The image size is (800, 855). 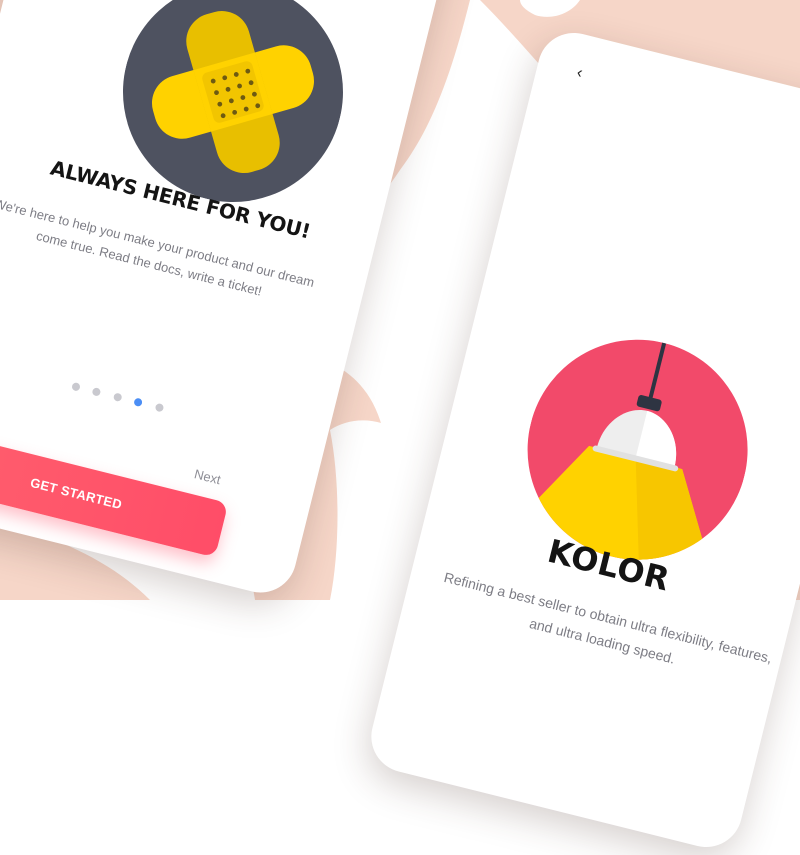 What do you see at coordinates (130, 397) in the screenshot?
I see `pagination-dots` at bounding box center [130, 397].